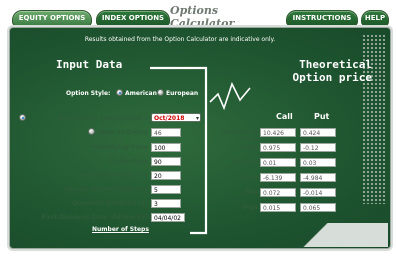 The image size is (396, 261). I want to click on call-value-field: 10.426, so click(278, 132).